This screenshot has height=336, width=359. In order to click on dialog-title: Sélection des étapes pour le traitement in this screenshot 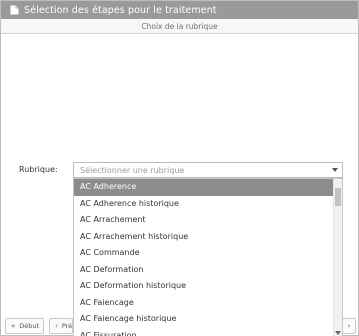, I will do `click(120, 10)`.